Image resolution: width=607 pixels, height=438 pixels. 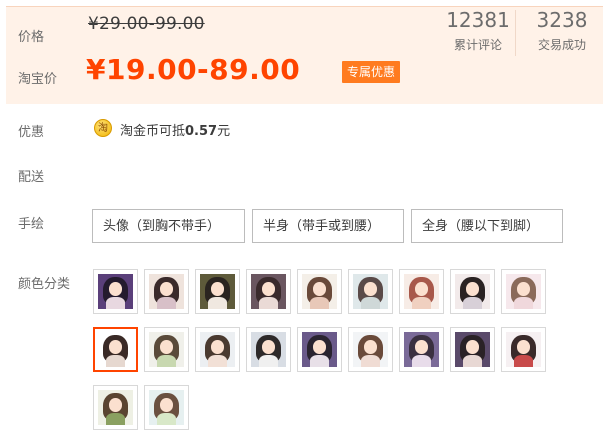 I want to click on cat-girl-thumb, so click(x=268, y=349).